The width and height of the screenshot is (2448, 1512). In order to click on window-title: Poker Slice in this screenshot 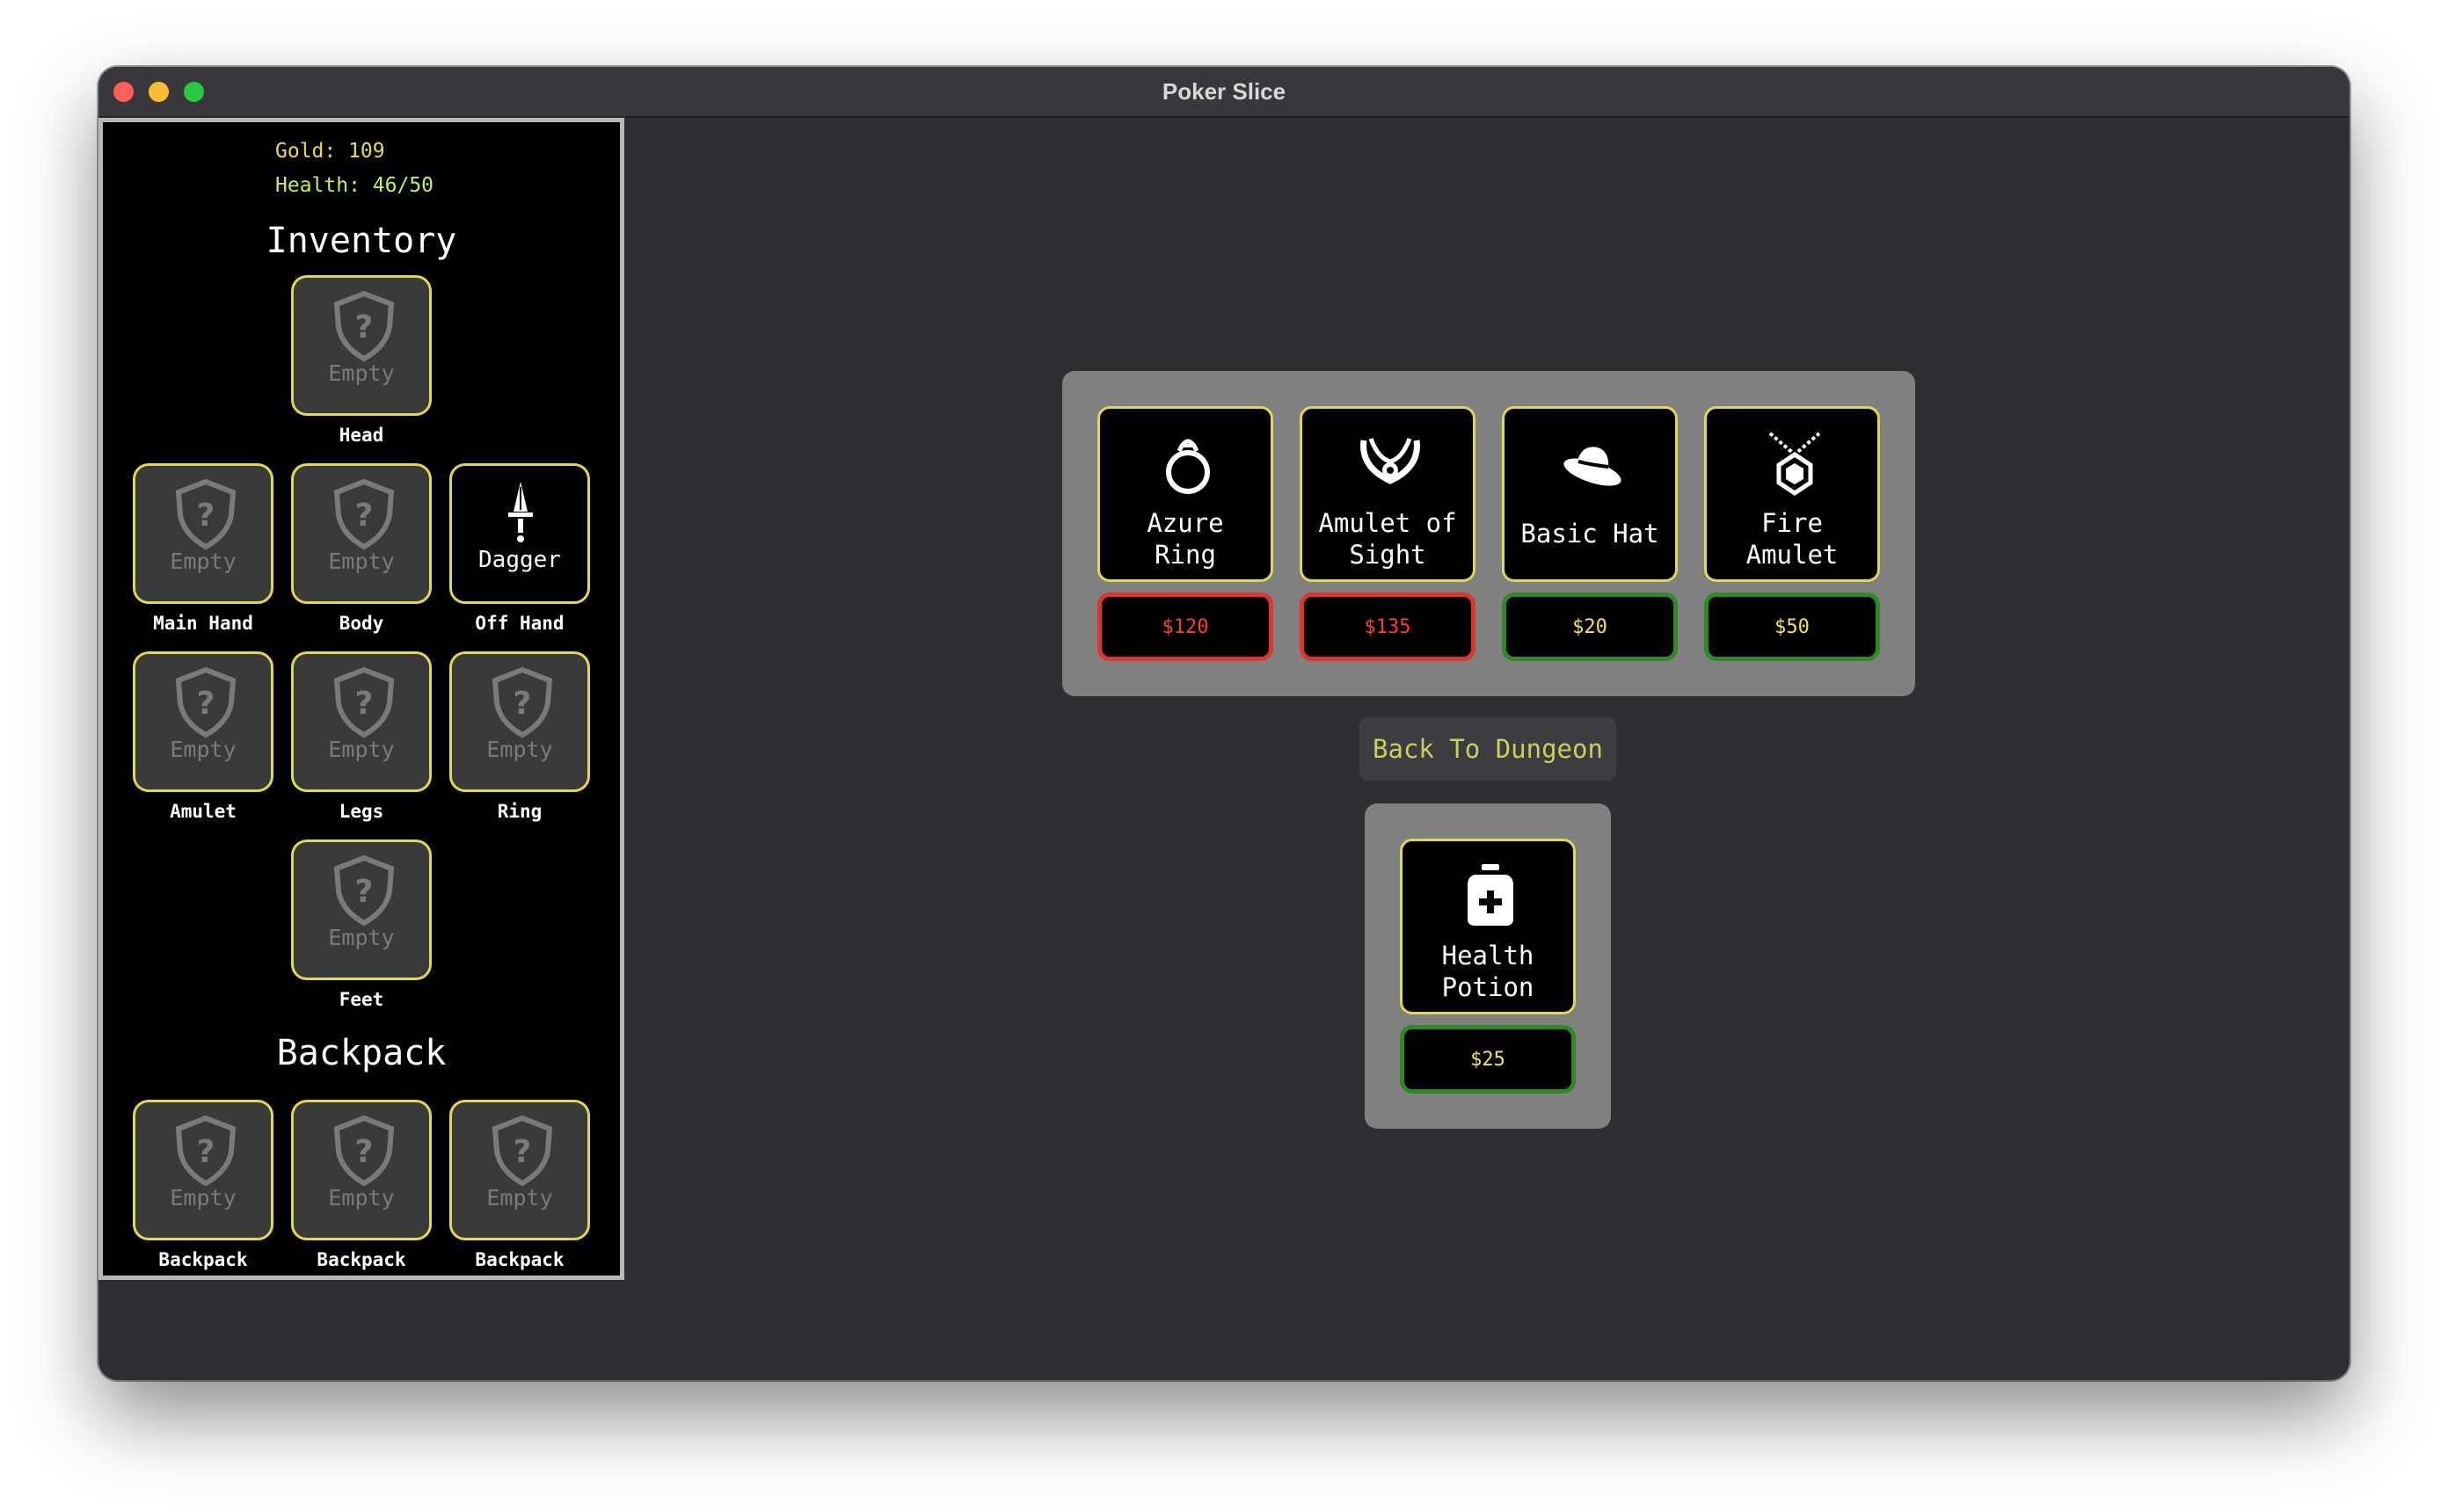, I will do `click(1224, 92)`.